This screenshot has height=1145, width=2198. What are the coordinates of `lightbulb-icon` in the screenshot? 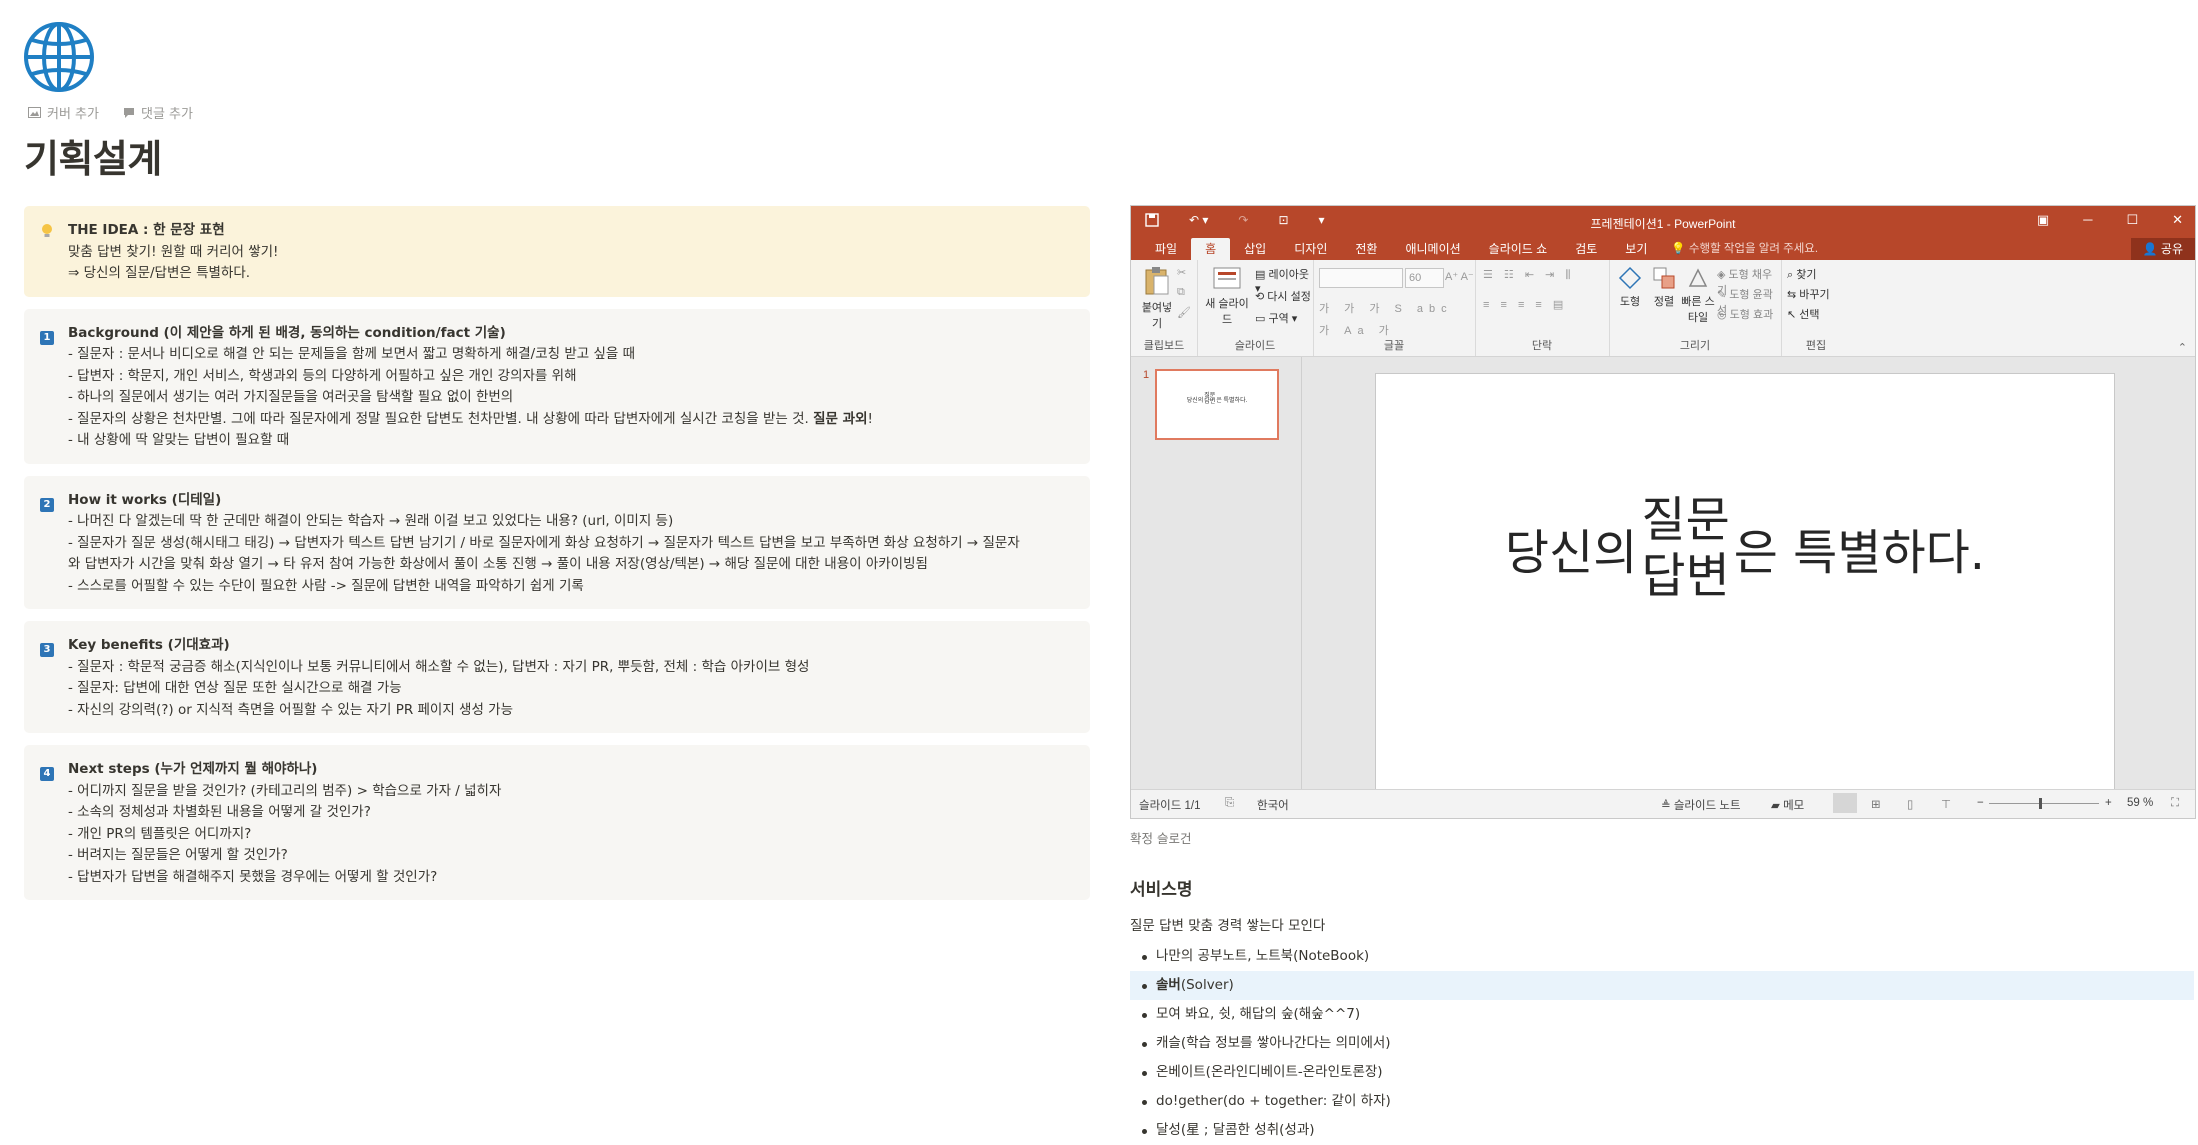 It's located at (48, 252).